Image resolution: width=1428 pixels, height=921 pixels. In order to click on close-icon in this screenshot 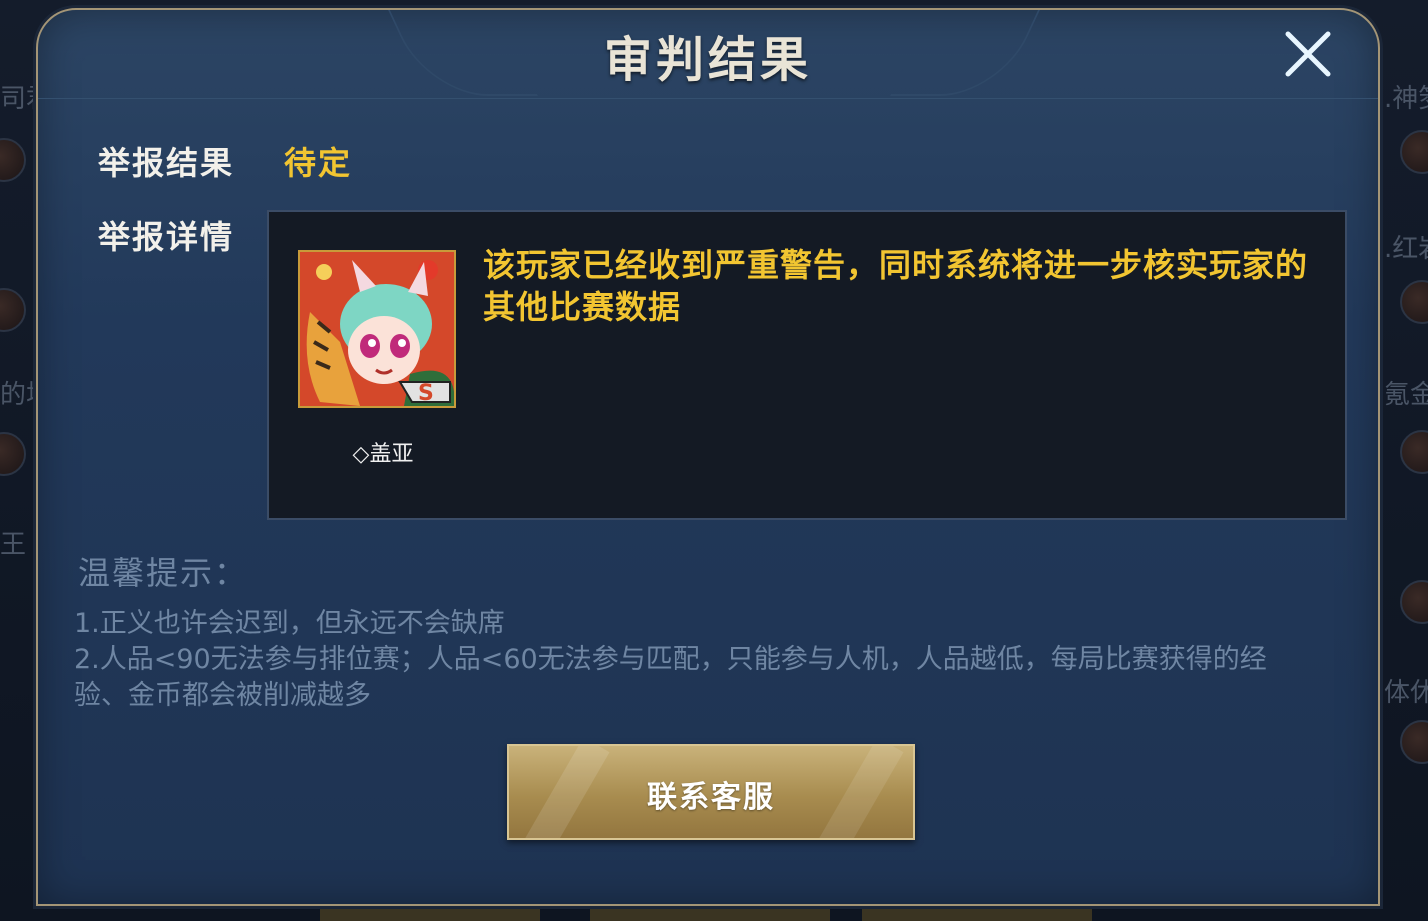, I will do `click(1308, 54)`.